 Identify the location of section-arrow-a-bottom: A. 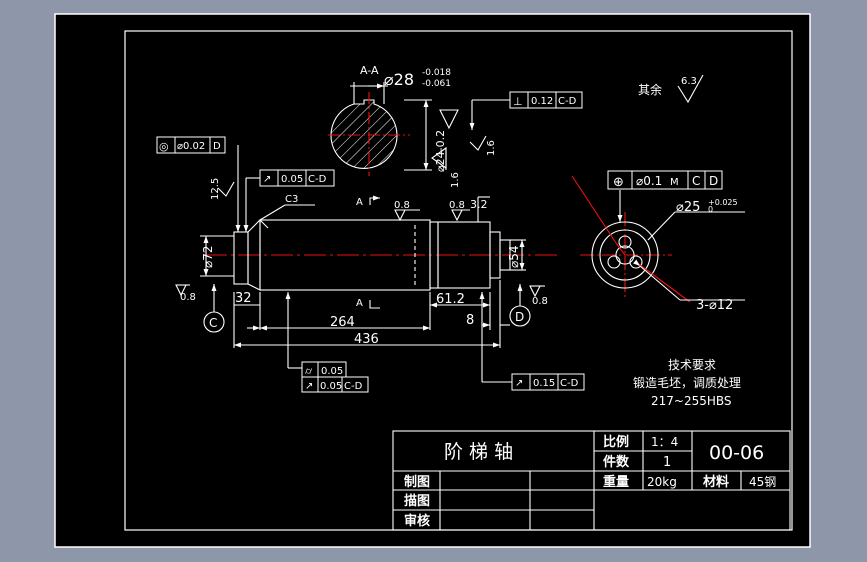
(359, 303).